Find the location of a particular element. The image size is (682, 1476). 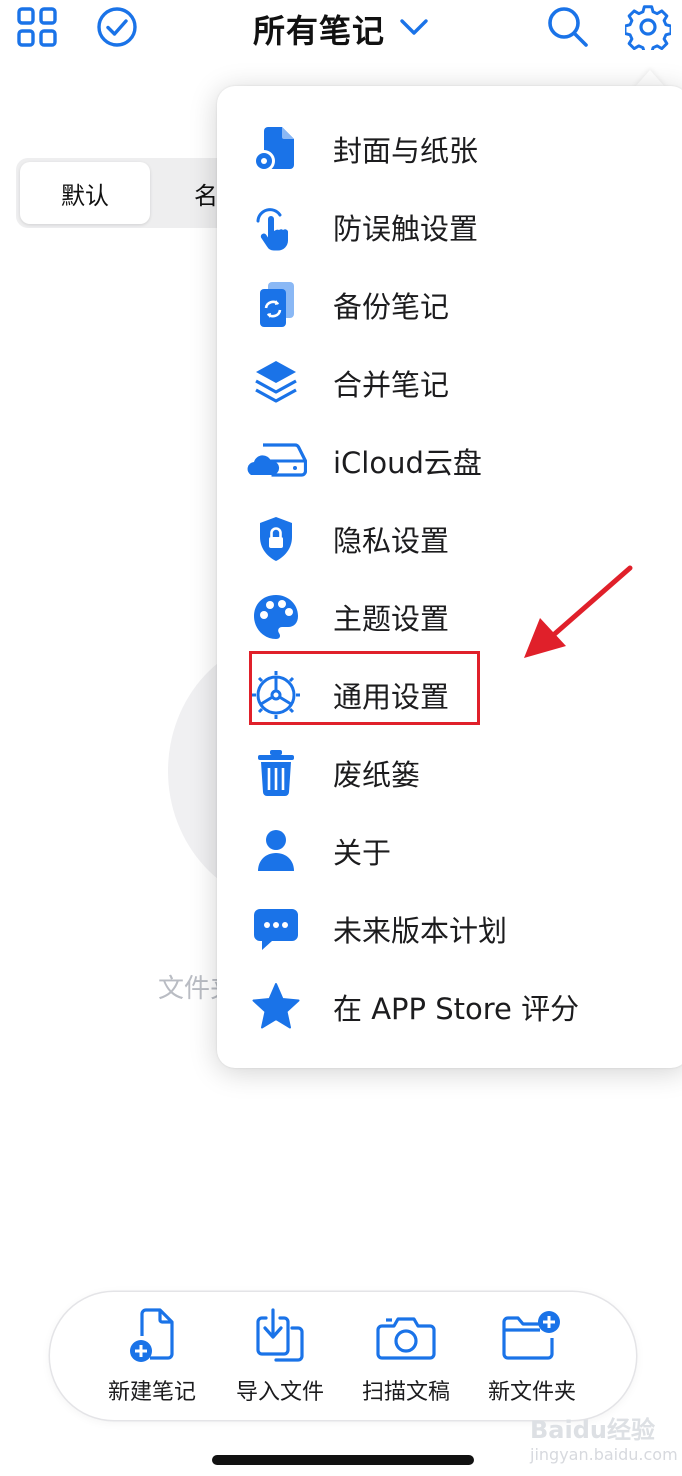

menu-item-icloud: iCloud云盘 is located at coordinates (437, 461).